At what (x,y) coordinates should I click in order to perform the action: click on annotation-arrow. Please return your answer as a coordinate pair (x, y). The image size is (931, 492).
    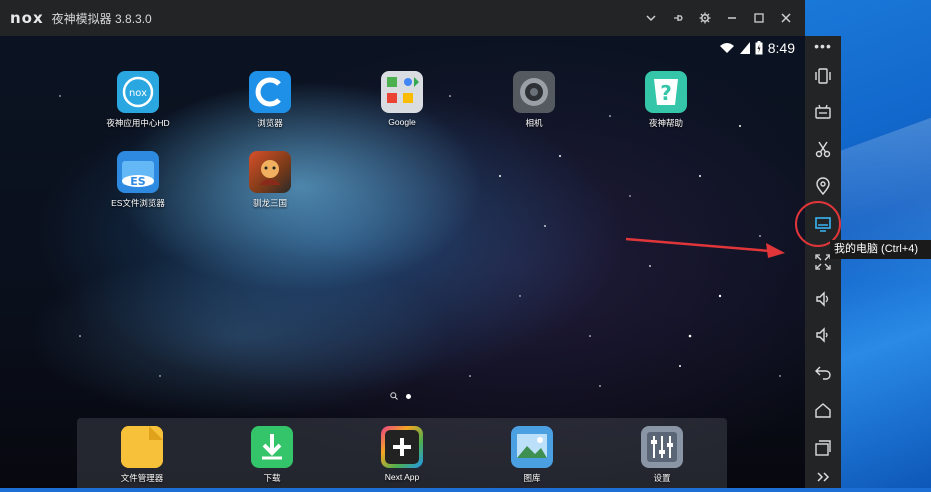
    Looking at the image, I should click on (705, 247).